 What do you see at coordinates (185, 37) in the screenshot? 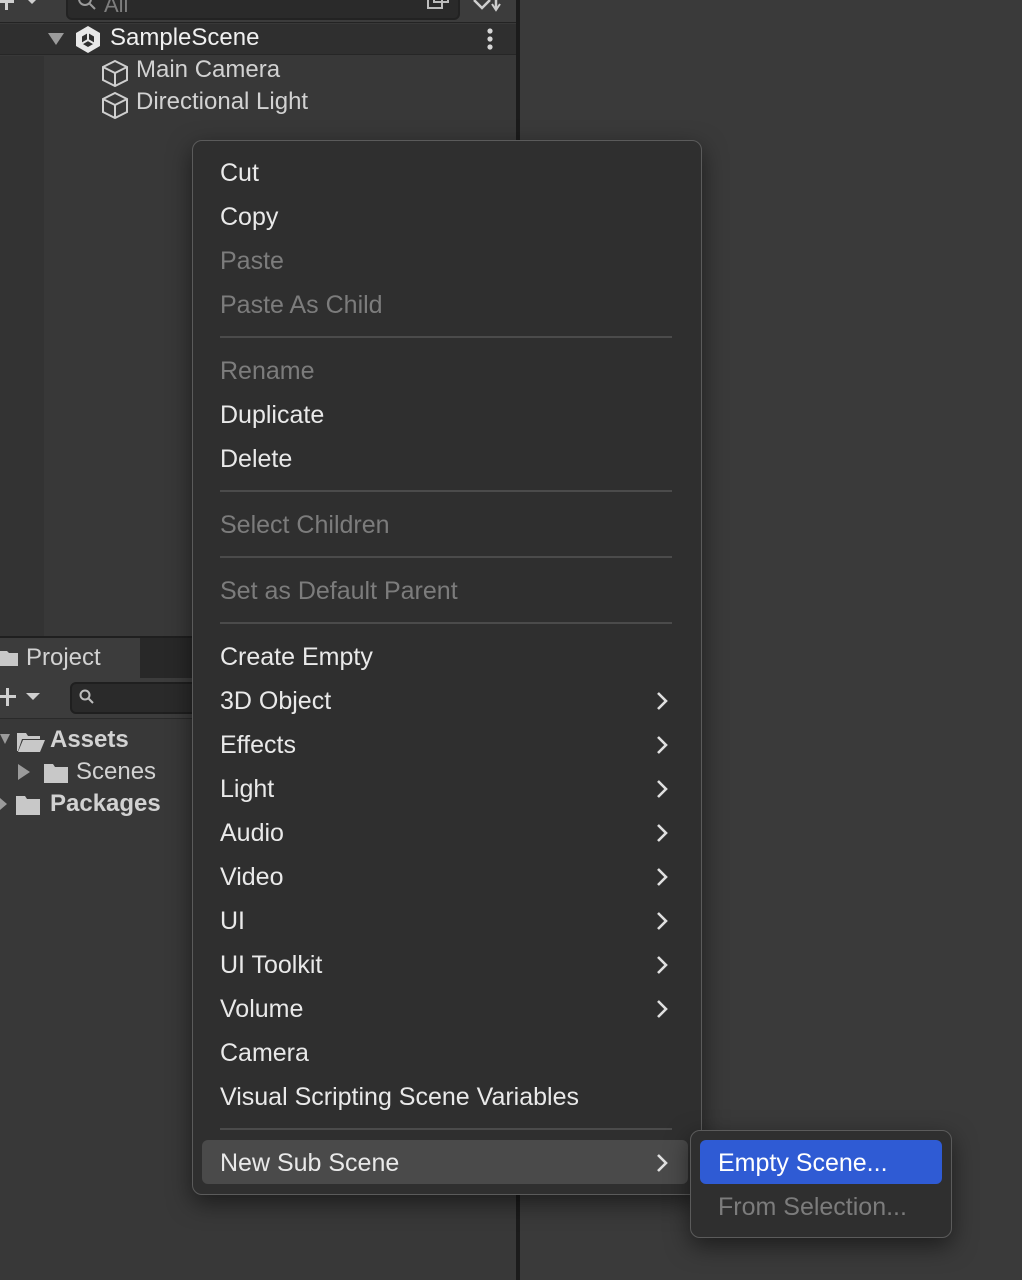
I see `scene-name: SampleScene` at bounding box center [185, 37].